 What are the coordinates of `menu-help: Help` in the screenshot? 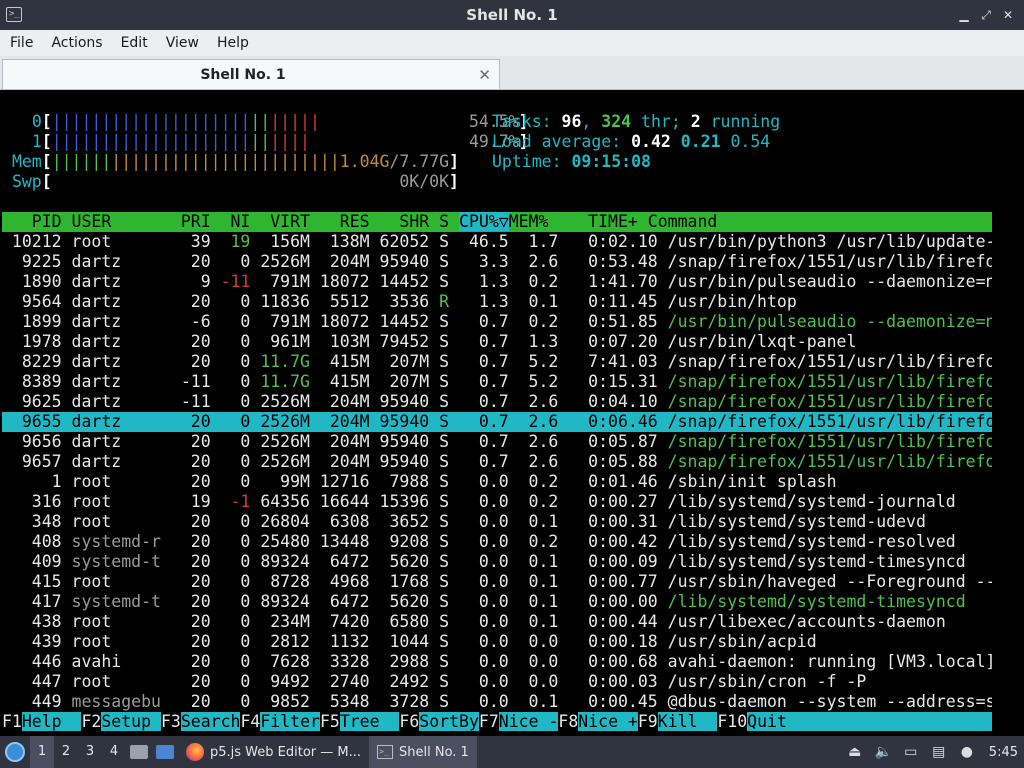 It's located at (233, 43).